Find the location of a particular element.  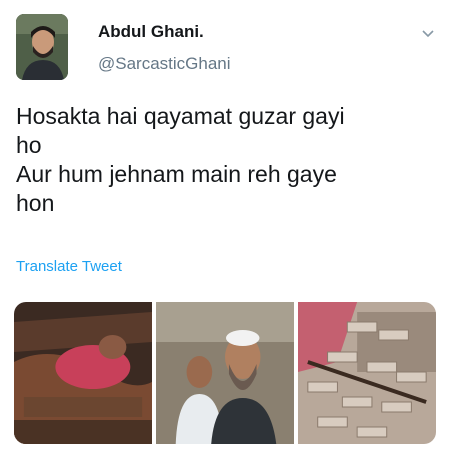

avatar-image is located at coordinates (42, 47).